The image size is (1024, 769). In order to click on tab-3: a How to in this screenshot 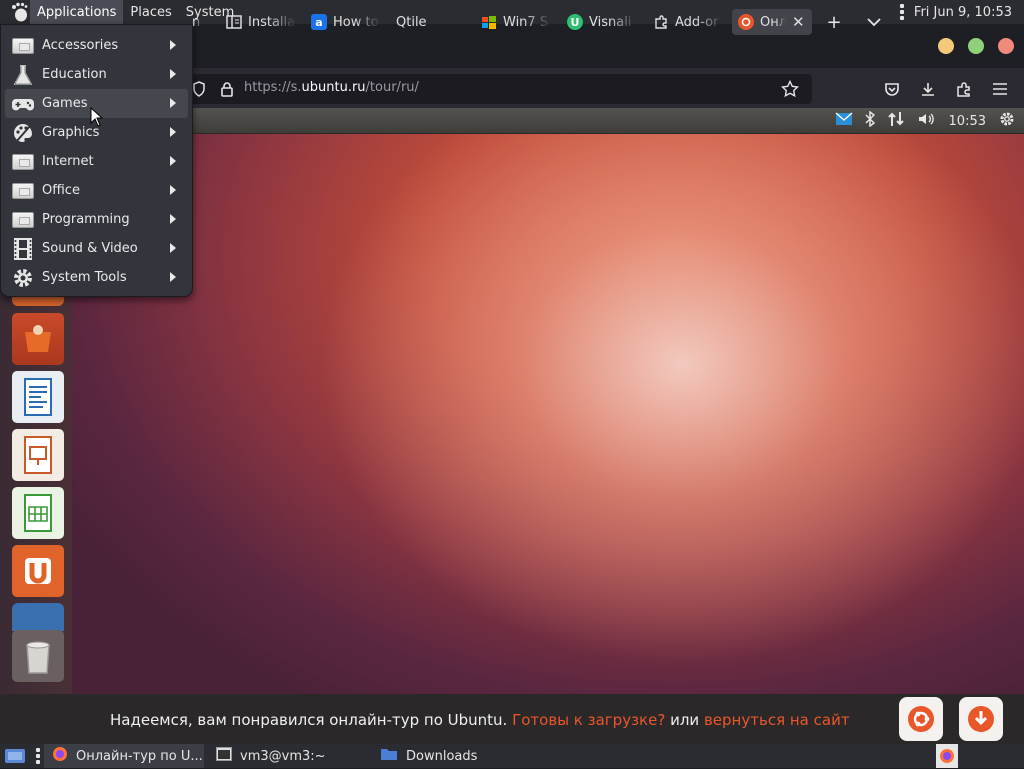, I will do `click(346, 22)`.